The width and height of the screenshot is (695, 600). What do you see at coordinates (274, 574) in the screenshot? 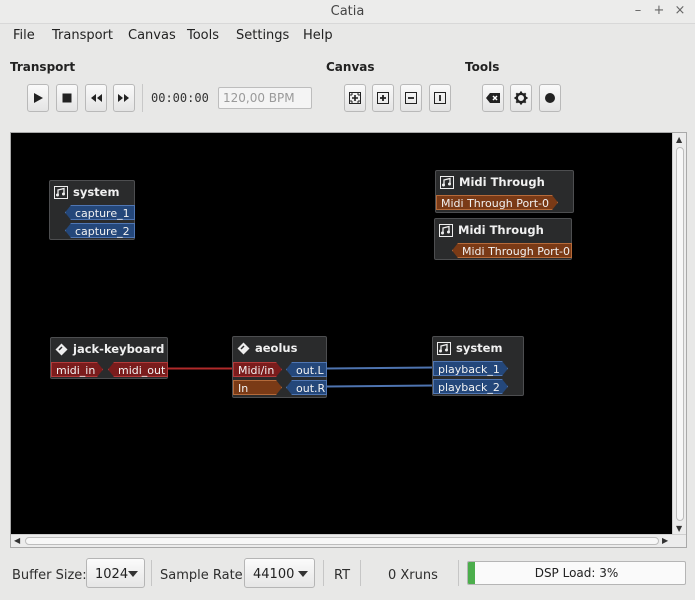
I see `sample-rate-value: 44100` at bounding box center [274, 574].